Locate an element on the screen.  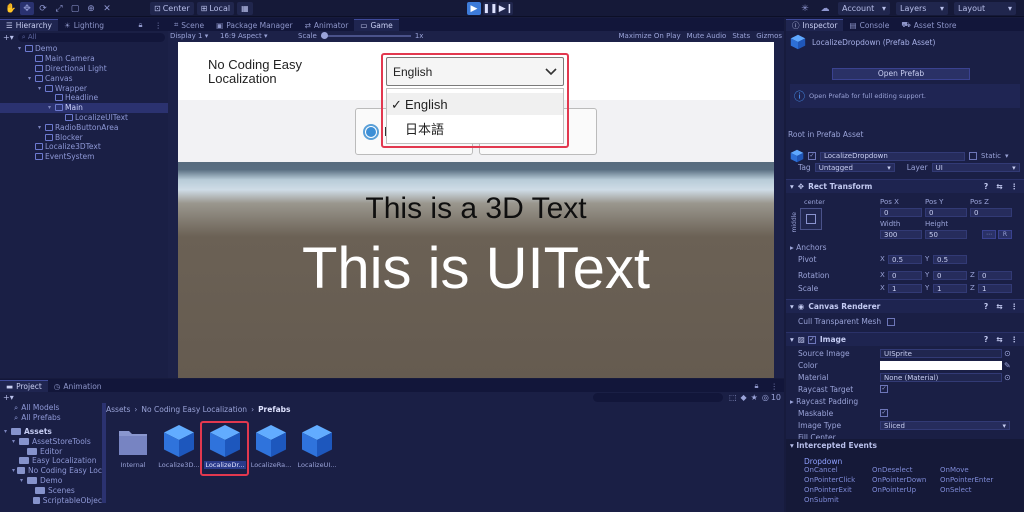
filter-type-icon: ⬚ is located at coordinates (733, 397).